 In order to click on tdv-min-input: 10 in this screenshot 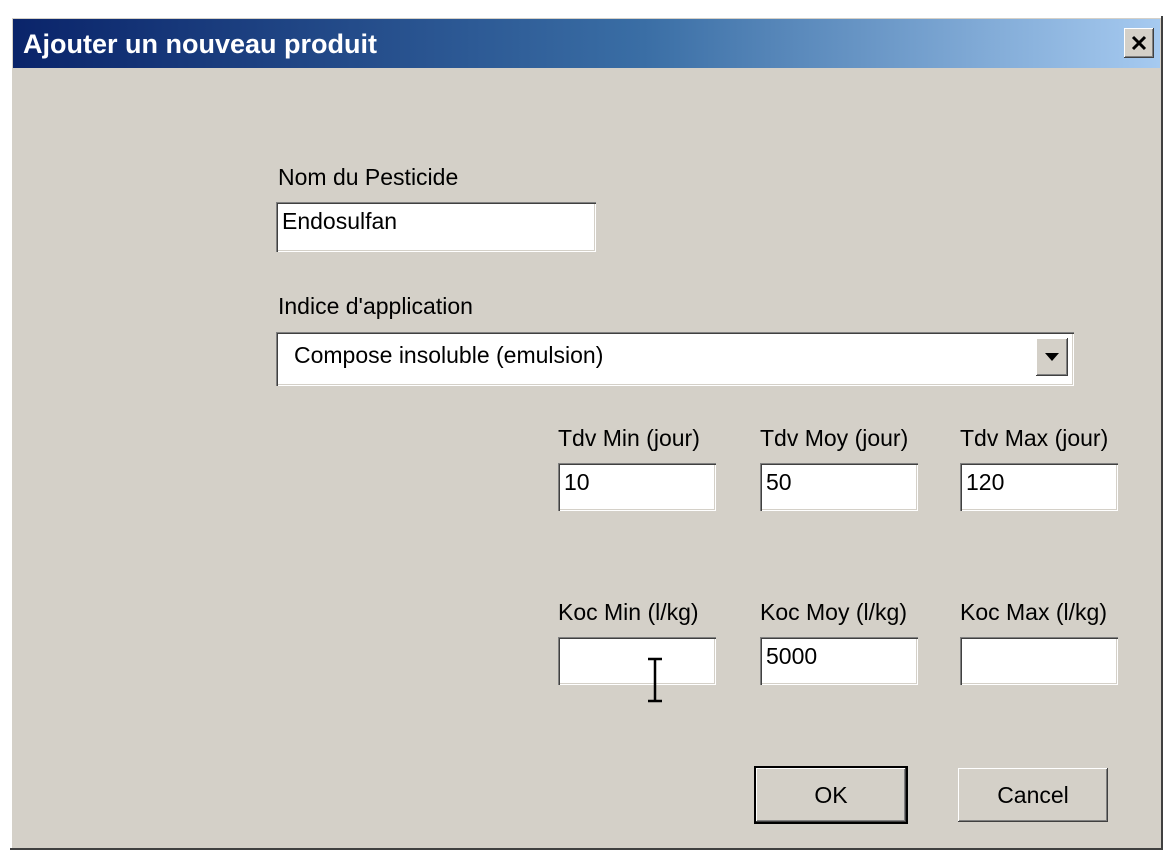, I will do `click(637, 487)`.